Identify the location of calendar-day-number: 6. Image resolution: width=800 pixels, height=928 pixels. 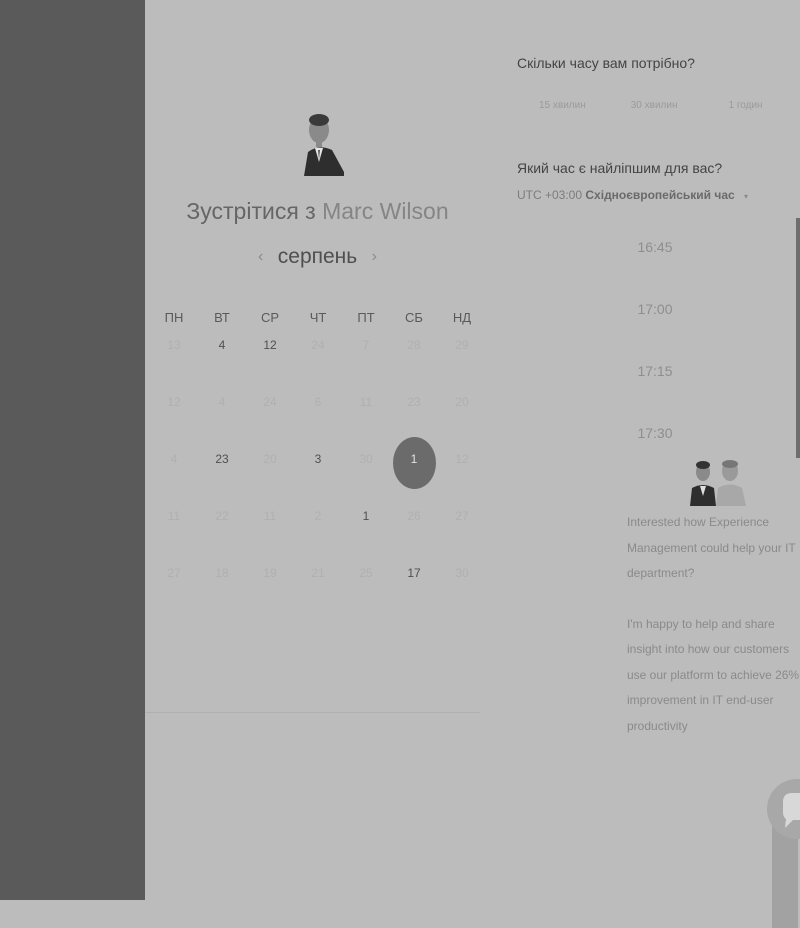
(318, 402).